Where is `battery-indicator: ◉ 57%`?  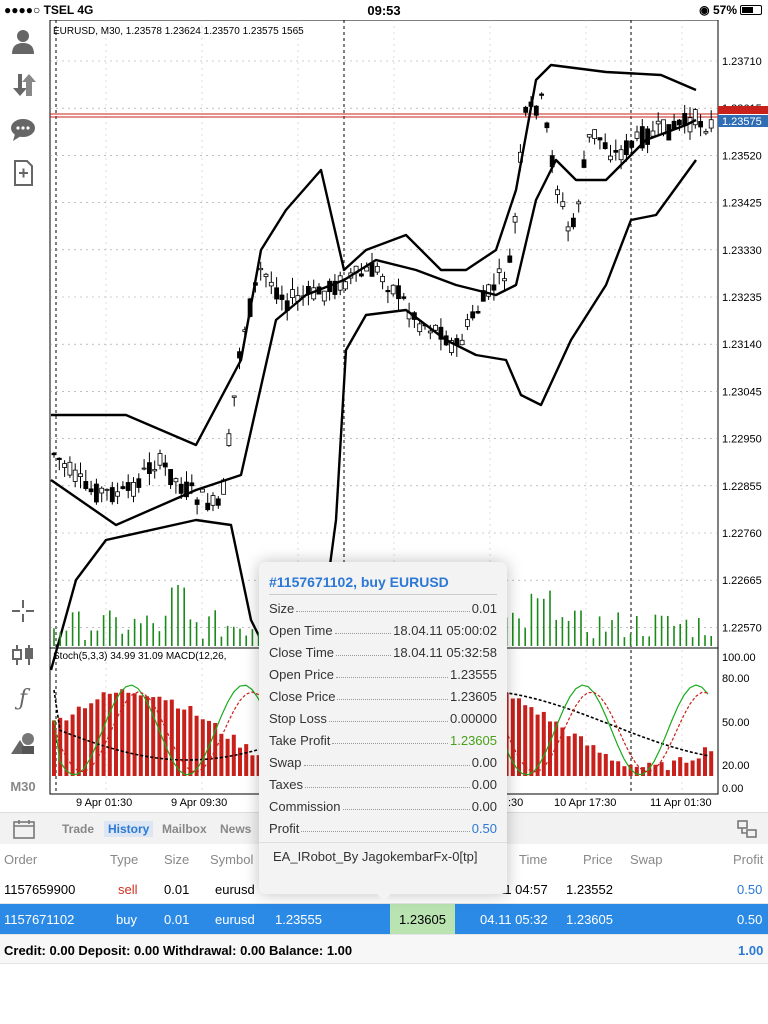 battery-indicator: ◉ 57% is located at coordinates (730, 10).